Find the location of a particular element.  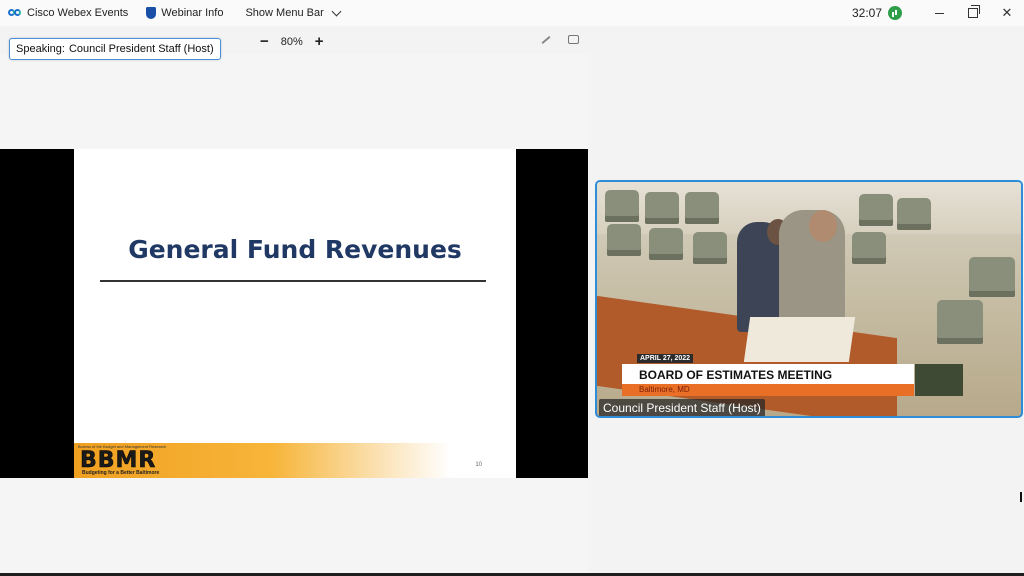

app-menu: Cisco Webex Events is located at coordinates (68, 13).